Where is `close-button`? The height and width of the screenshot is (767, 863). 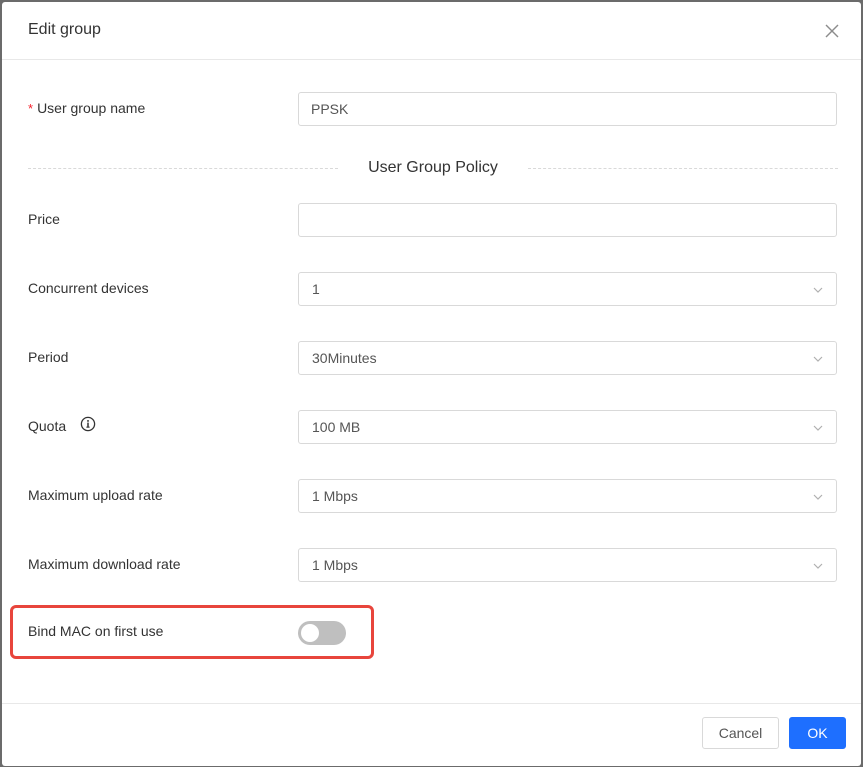 close-button is located at coordinates (832, 31).